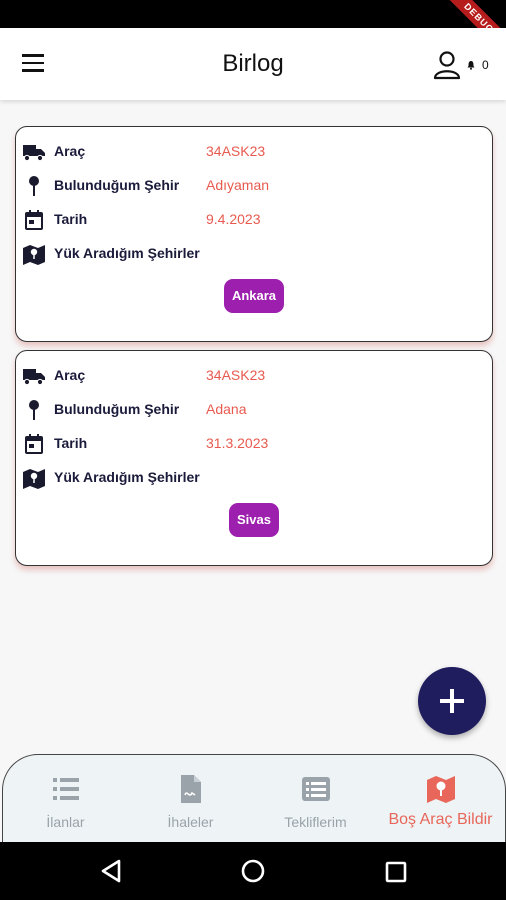 The width and height of the screenshot is (506, 900). I want to click on date-row: Tarih 31.3.2023, so click(254, 444).